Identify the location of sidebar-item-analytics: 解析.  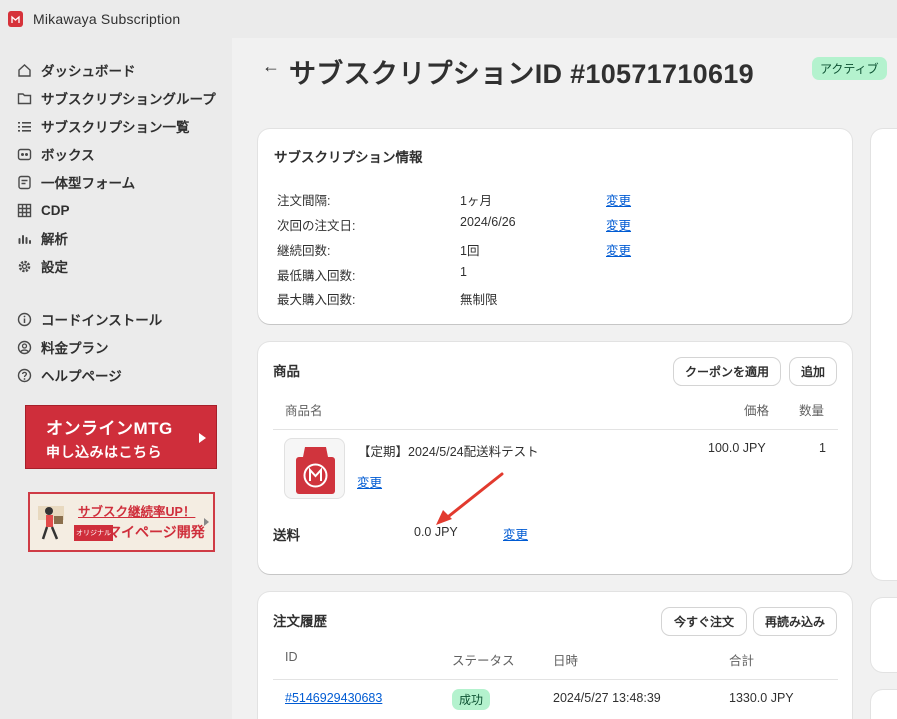
(116, 238).